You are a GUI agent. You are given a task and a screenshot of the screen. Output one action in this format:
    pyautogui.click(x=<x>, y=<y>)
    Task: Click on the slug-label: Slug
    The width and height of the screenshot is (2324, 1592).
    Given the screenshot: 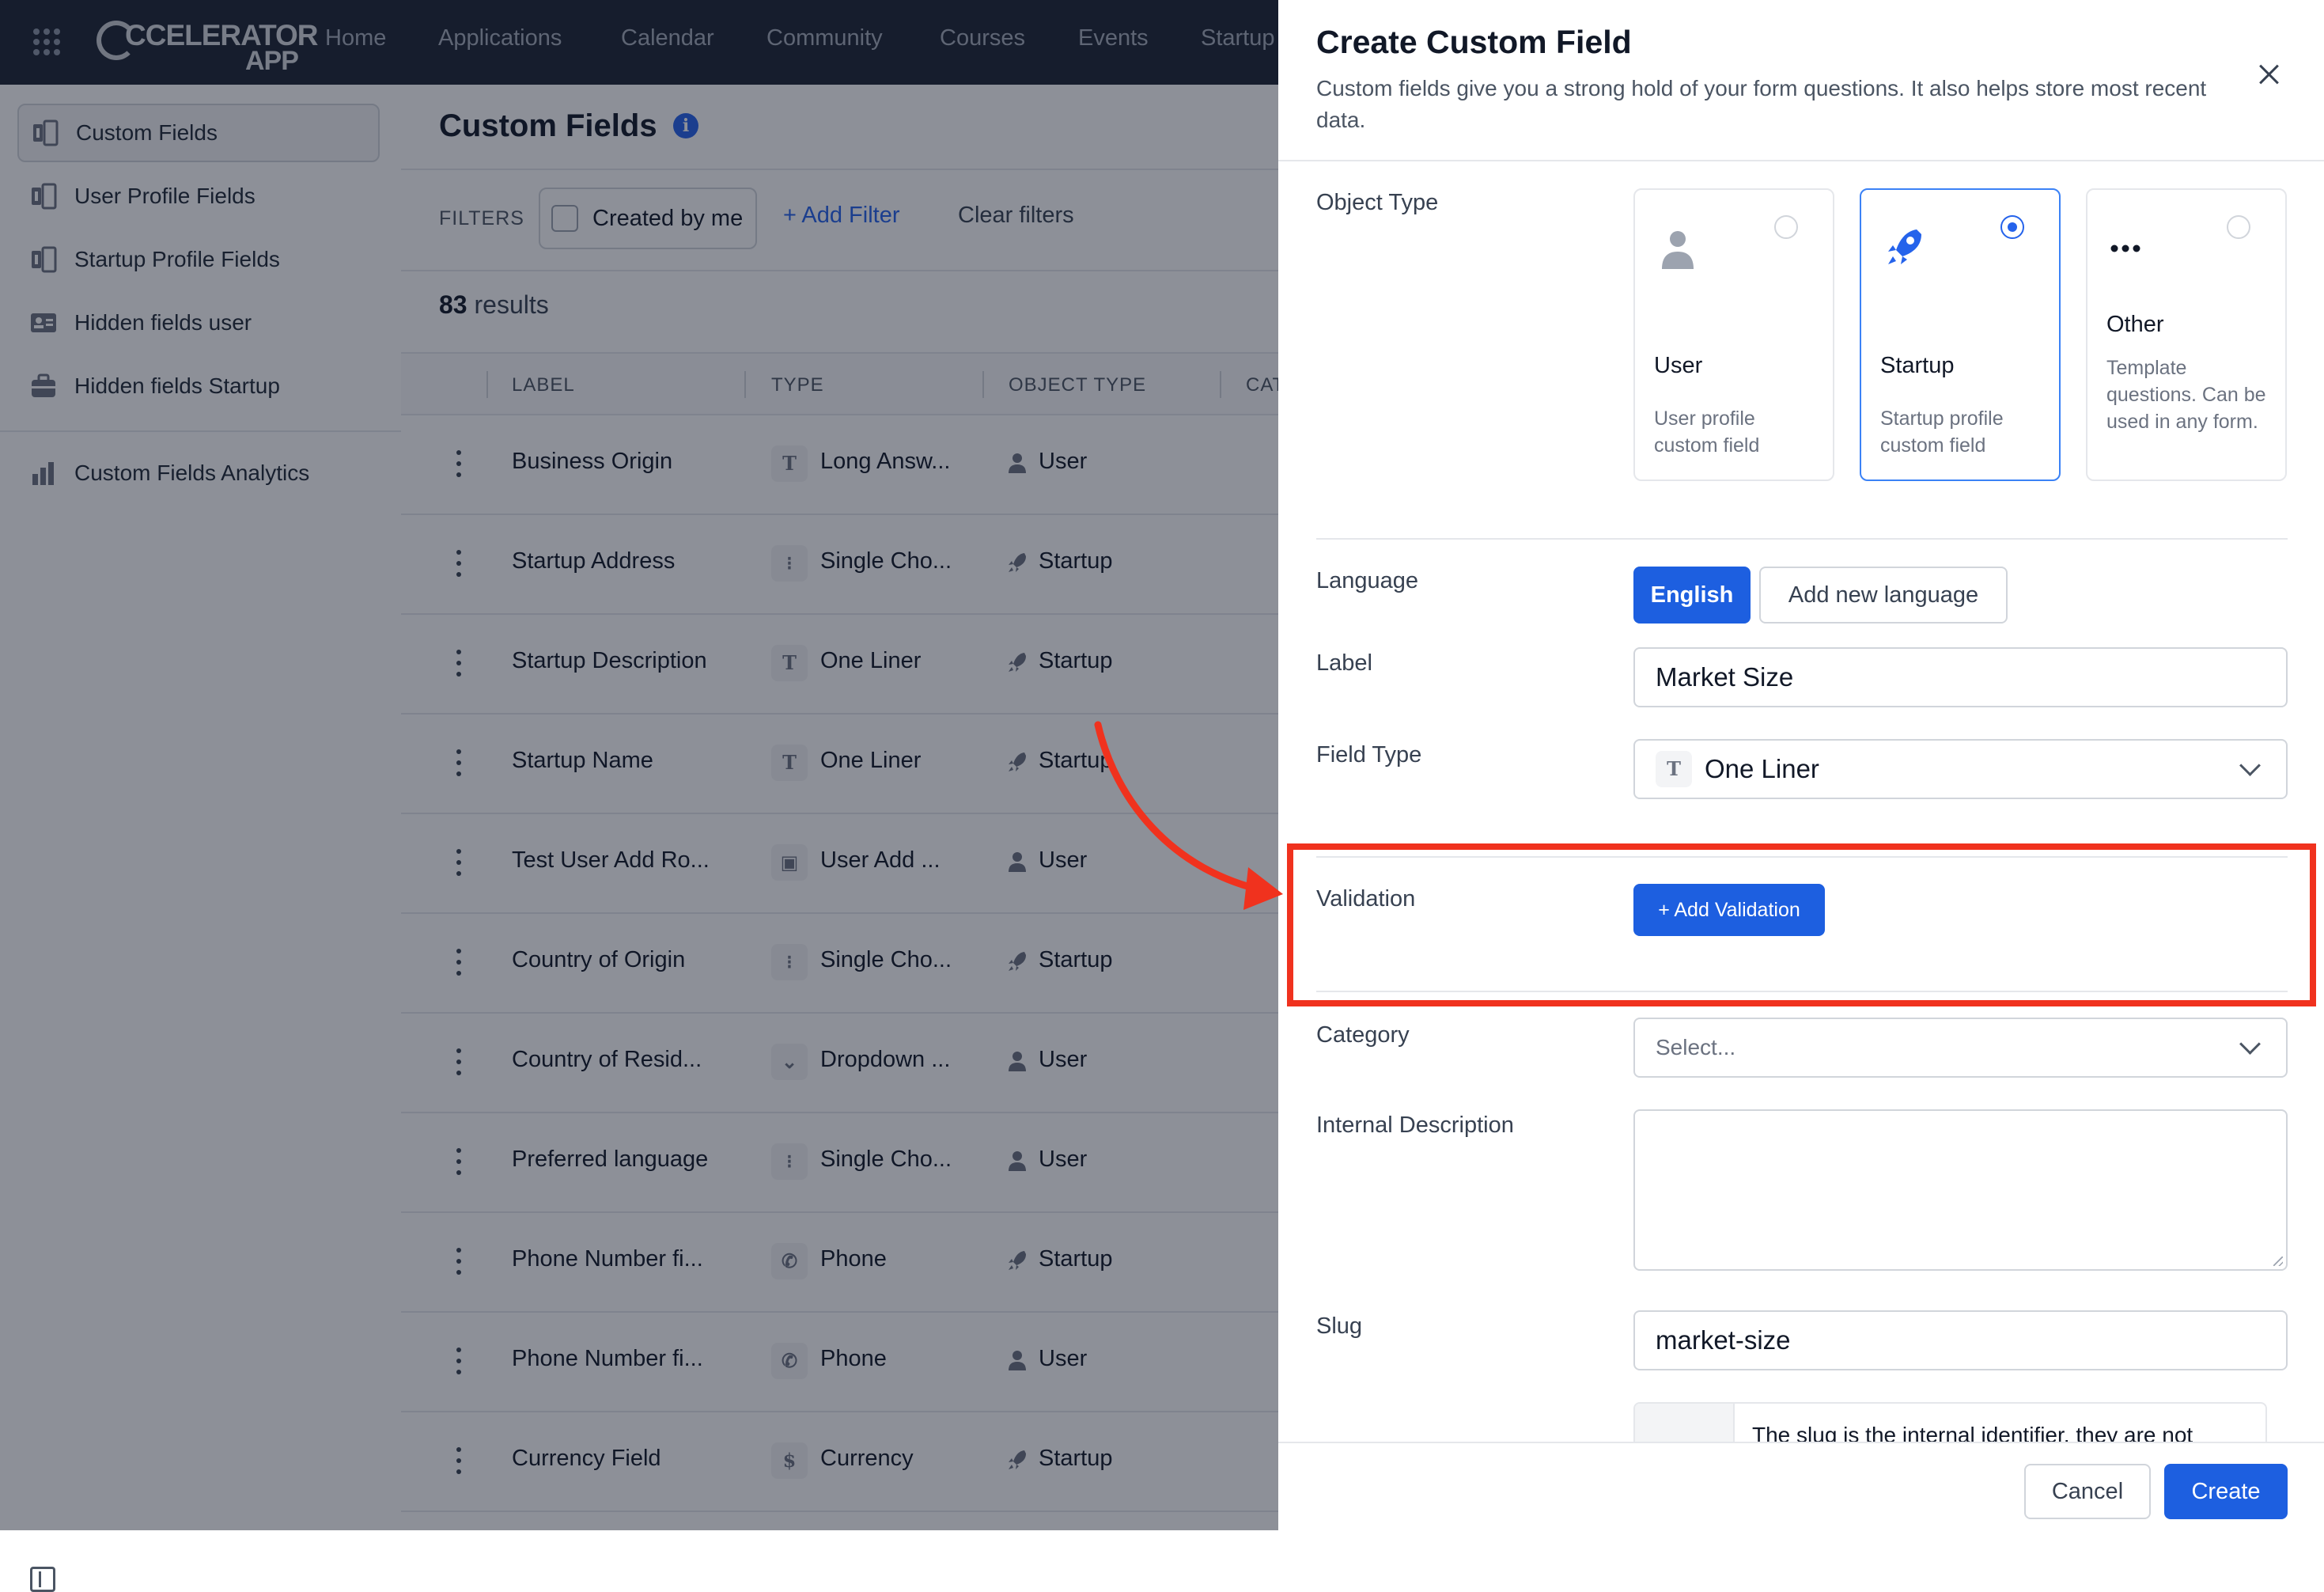 What is the action you would take?
    pyautogui.click(x=1339, y=1326)
    